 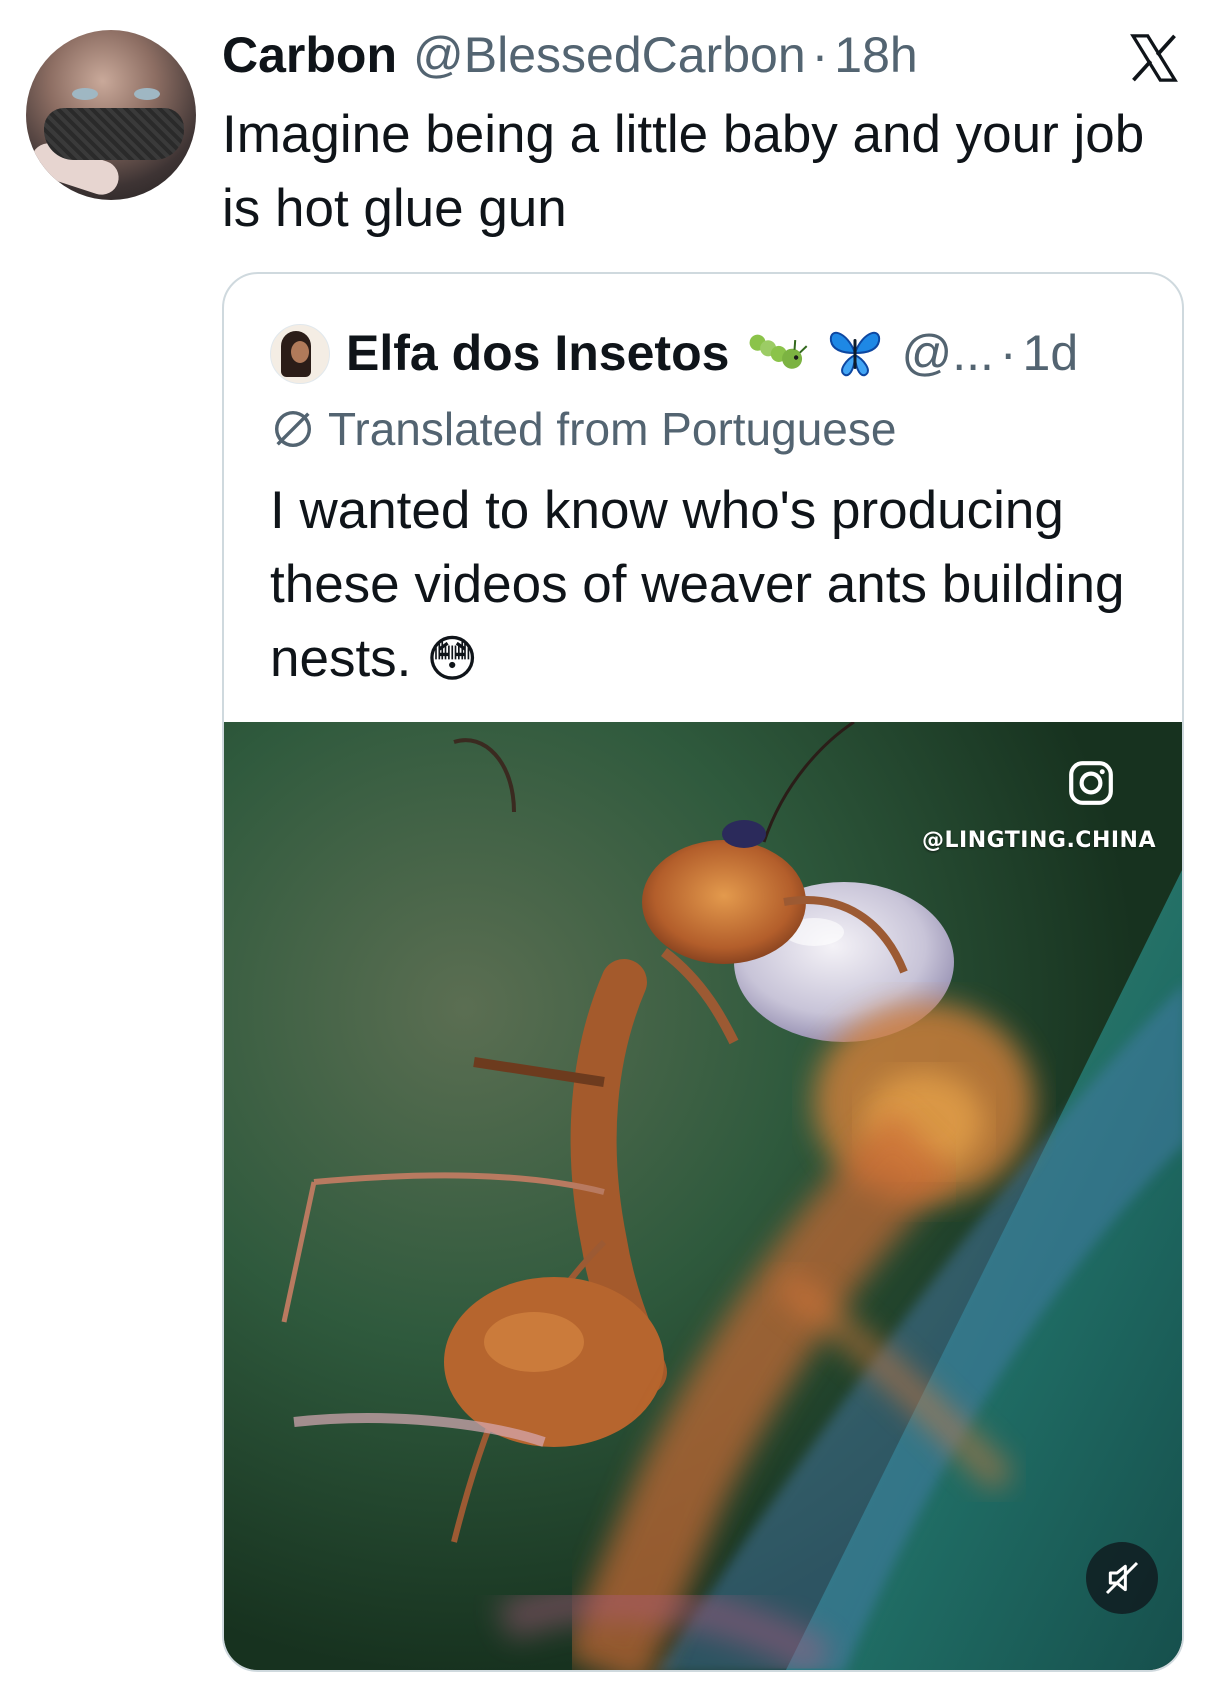 I want to click on translation-label: Translated from Portuguese, so click(x=612, y=429).